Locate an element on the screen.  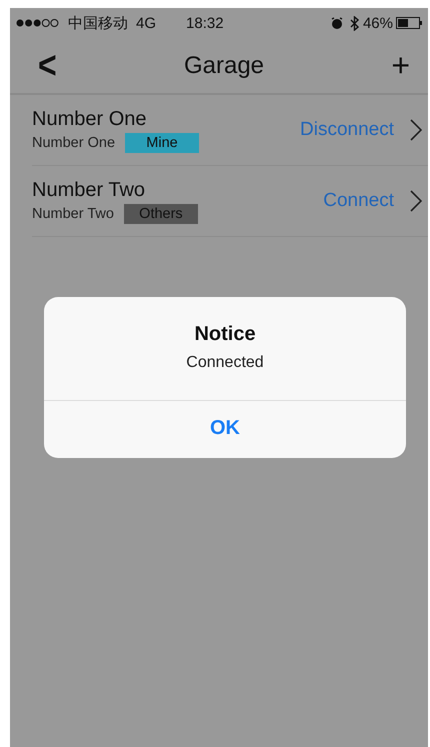
garage-name: Number Two is located at coordinates (89, 190).